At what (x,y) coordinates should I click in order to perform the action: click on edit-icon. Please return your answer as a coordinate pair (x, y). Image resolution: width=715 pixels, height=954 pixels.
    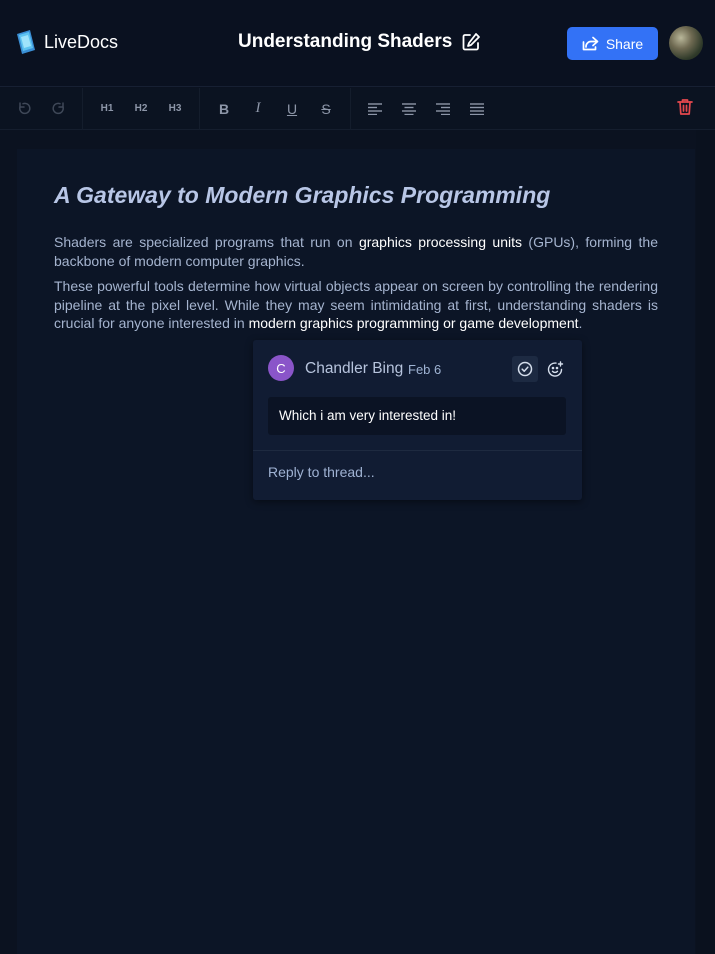
    Looking at the image, I should click on (471, 42).